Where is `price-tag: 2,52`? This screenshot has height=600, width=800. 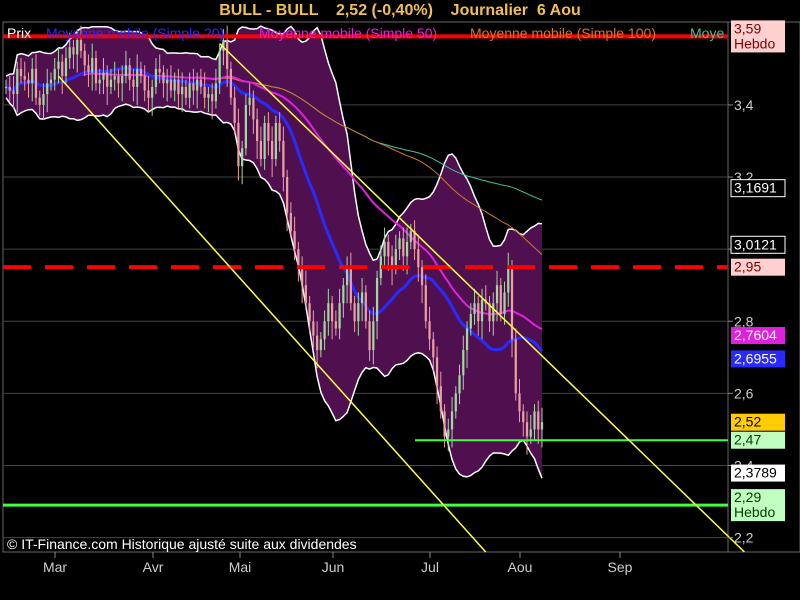
price-tag: 2,52 is located at coordinates (758, 422).